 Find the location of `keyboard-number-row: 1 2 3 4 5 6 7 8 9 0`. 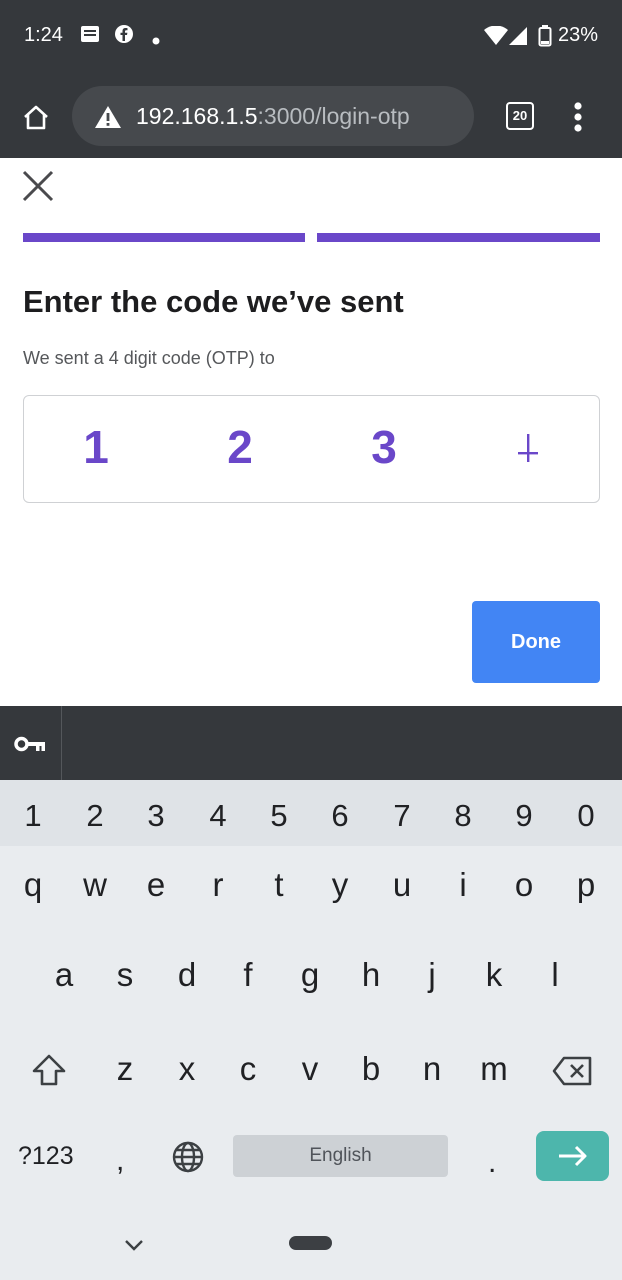

keyboard-number-row: 1 2 3 4 5 6 7 8 9 0 is located at coordinates (311, 813).